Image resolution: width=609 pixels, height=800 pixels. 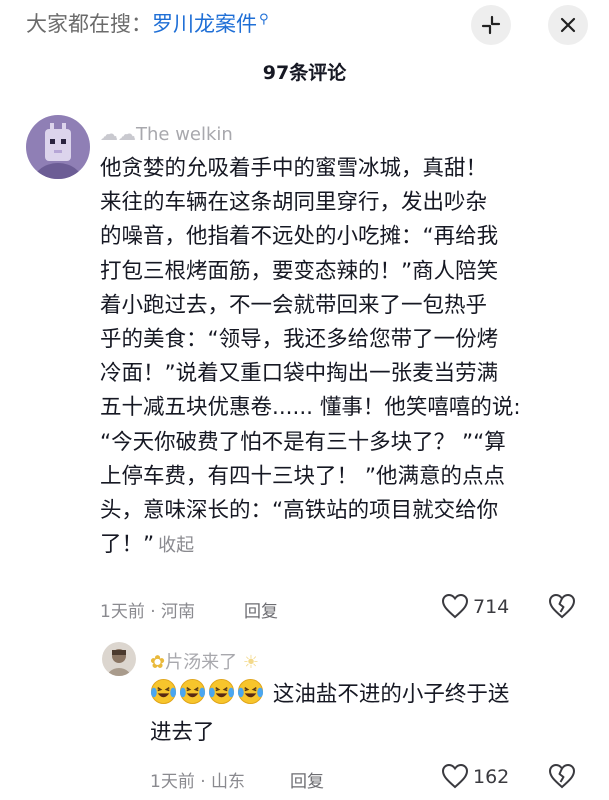 I want to click on reply-time-location: 1天前 · 山东, so click(x=198, y=782).